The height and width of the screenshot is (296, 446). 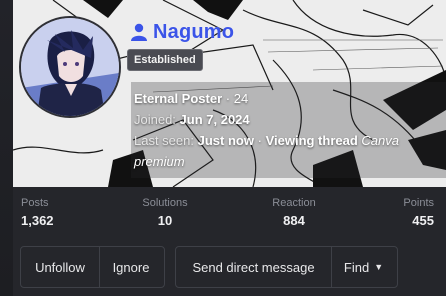 What do you see at coordinates (214, 119) in the screenshot?
I see `joined-date: Jun 7, 2024` at bounding box center [214, 119].